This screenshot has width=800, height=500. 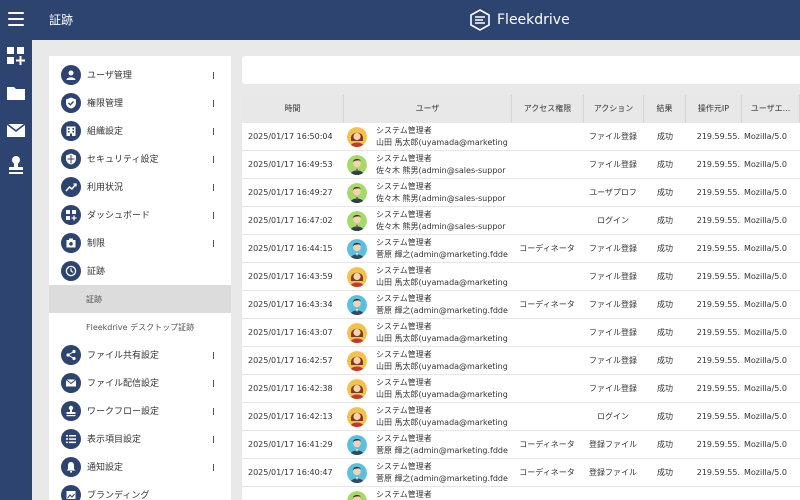 I want to click on menu-item-usage-status: 利用状況, so click(x=140, y=187).